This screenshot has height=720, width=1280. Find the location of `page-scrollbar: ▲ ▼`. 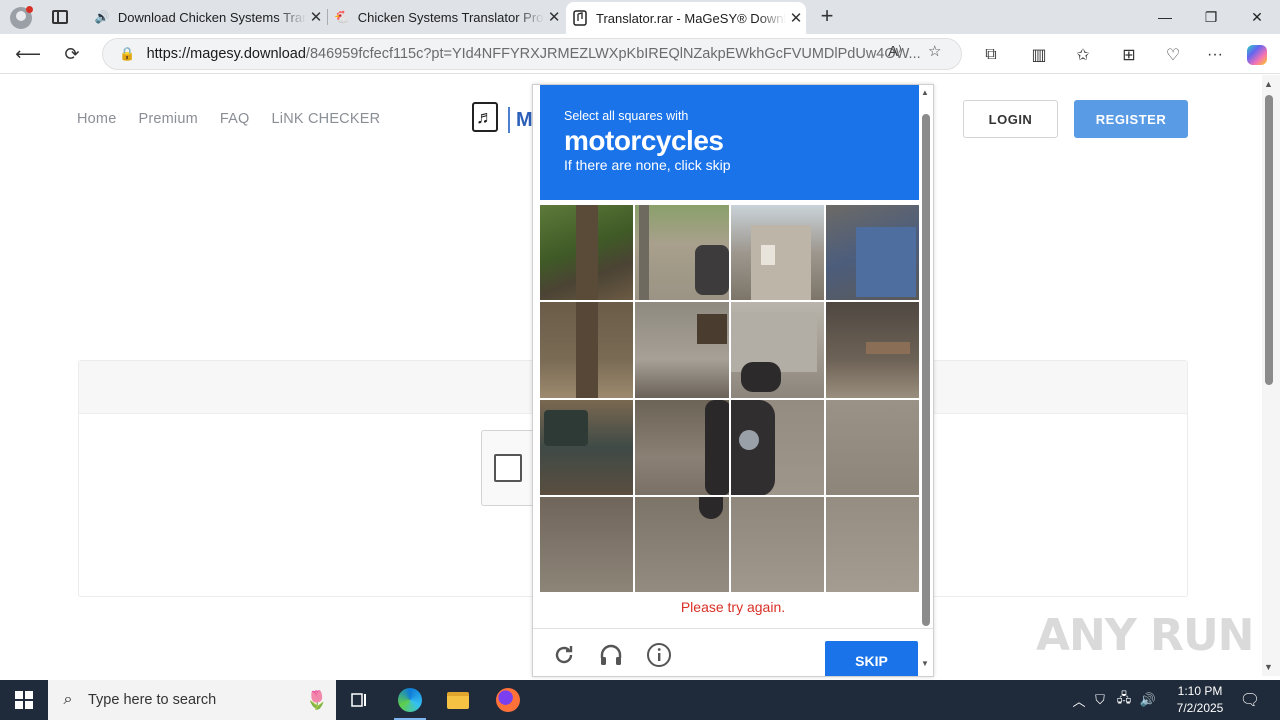

page-scrollbar: ▲ ▼ is located at coordinates (1271, 375).